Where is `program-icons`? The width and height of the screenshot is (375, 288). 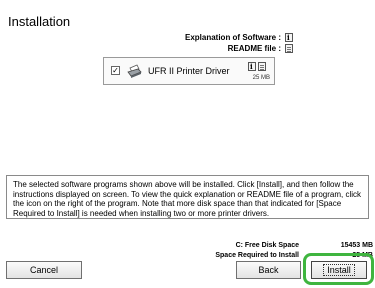
program-icons is located at coordinates (257, 66).